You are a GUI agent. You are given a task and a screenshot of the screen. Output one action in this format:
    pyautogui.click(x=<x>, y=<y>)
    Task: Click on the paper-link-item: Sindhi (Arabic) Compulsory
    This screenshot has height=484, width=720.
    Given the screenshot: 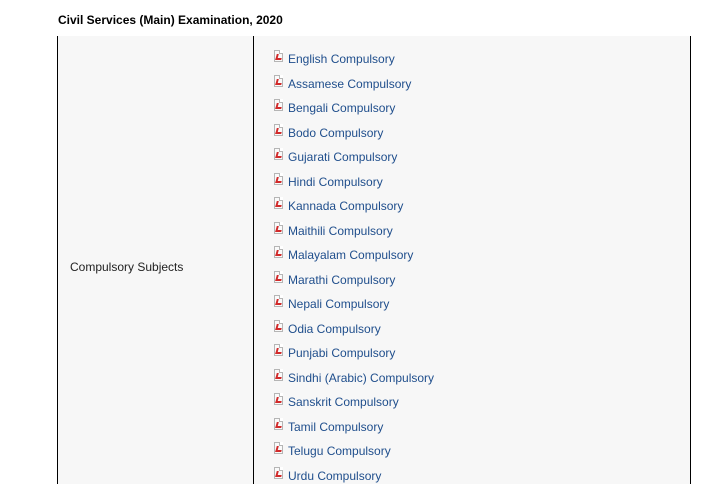 What is the action you would take?
    pyautogui.click(x=354, y=377)
    